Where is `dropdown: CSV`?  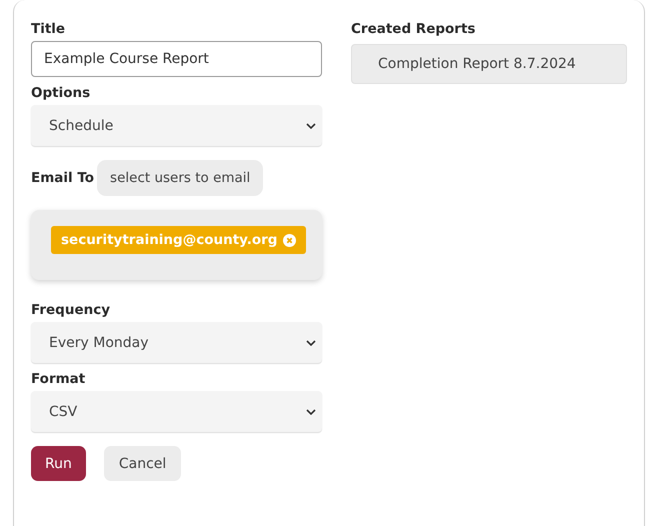 dropdown: CSV is located at coordinates (176, 411).